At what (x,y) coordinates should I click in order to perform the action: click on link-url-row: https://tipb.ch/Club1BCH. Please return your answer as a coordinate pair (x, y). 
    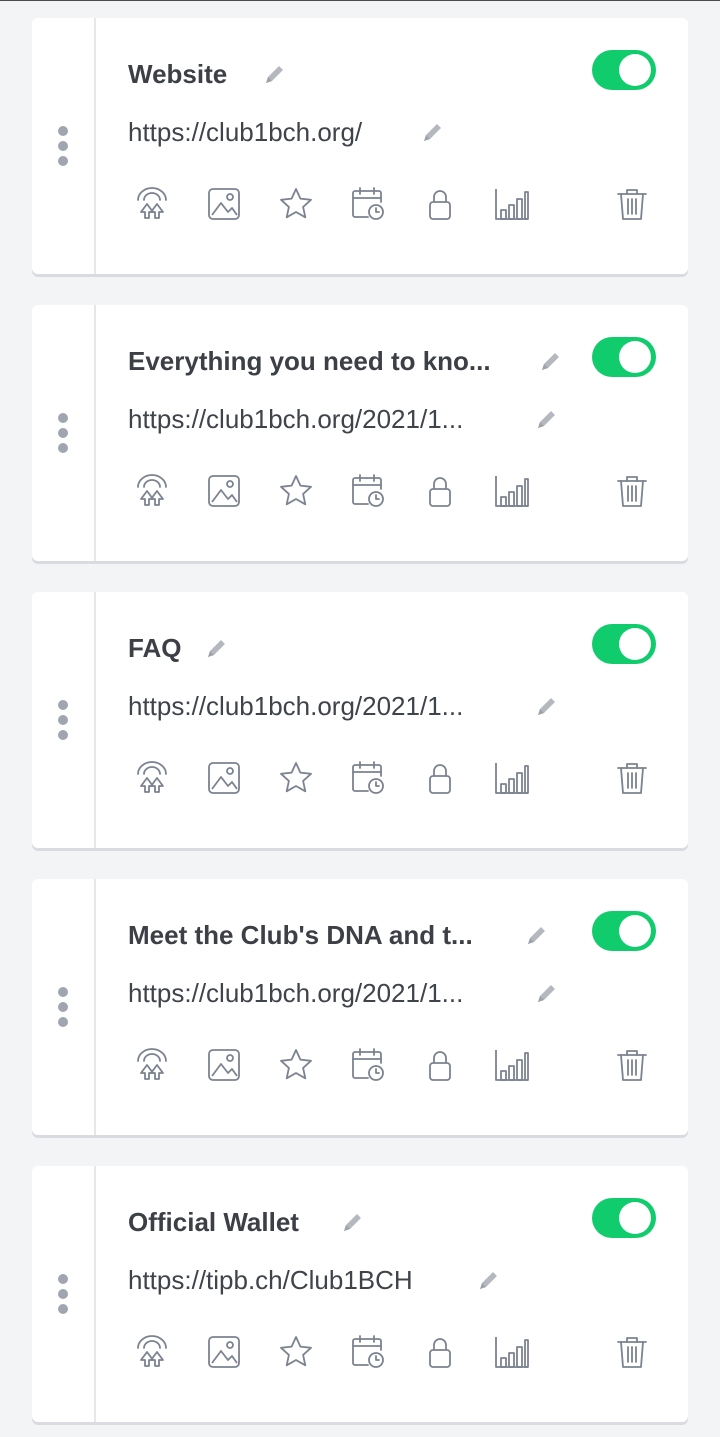
    Looking at the image, I should click on (270, 1280).